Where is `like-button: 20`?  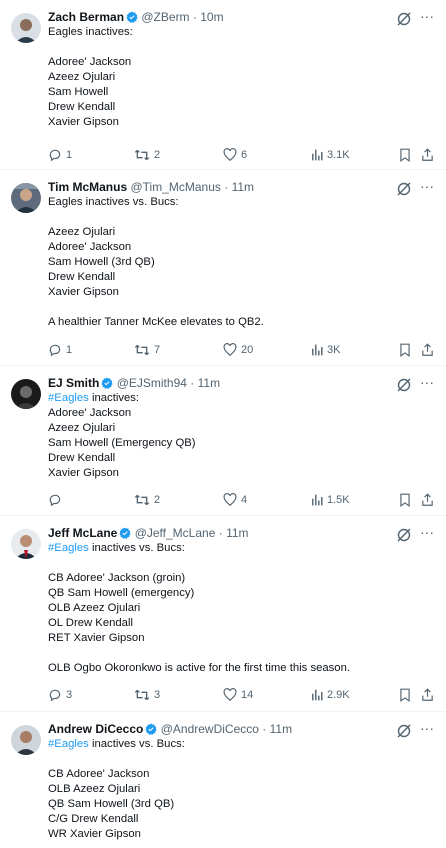
like-button: 20 is located at coordinates (238, 350).